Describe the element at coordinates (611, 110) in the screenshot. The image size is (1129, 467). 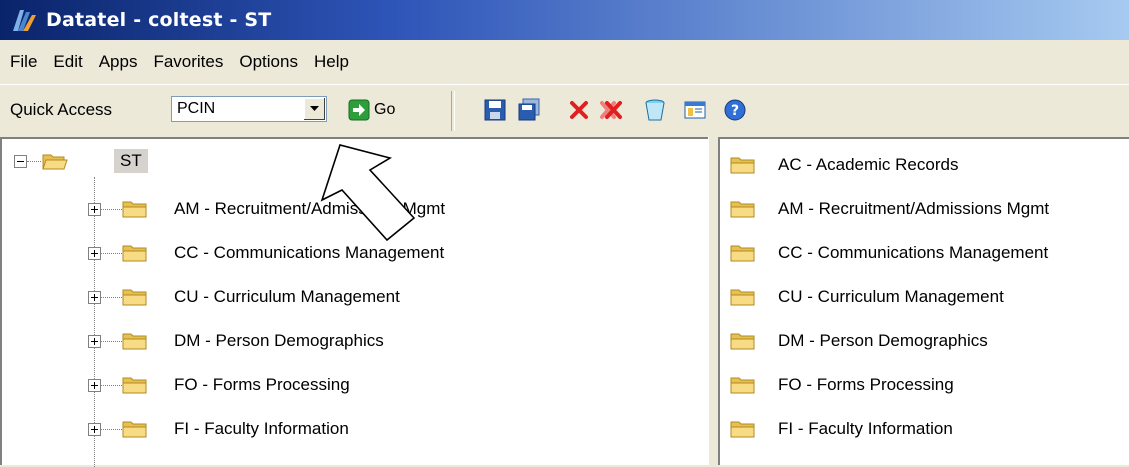
I see `cancel-all-icon` at that location.